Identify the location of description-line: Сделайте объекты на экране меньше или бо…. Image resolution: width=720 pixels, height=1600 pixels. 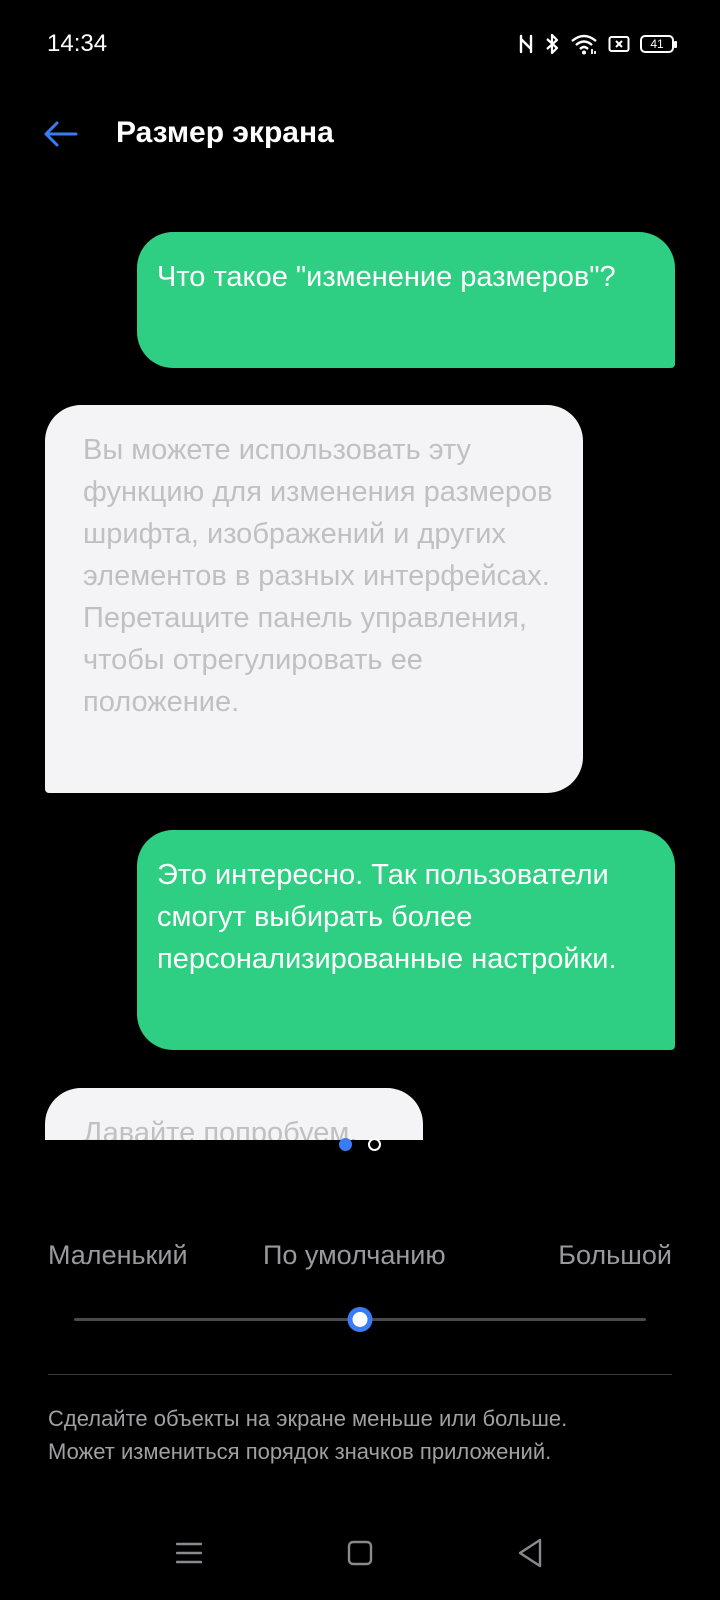
(308, 1418).